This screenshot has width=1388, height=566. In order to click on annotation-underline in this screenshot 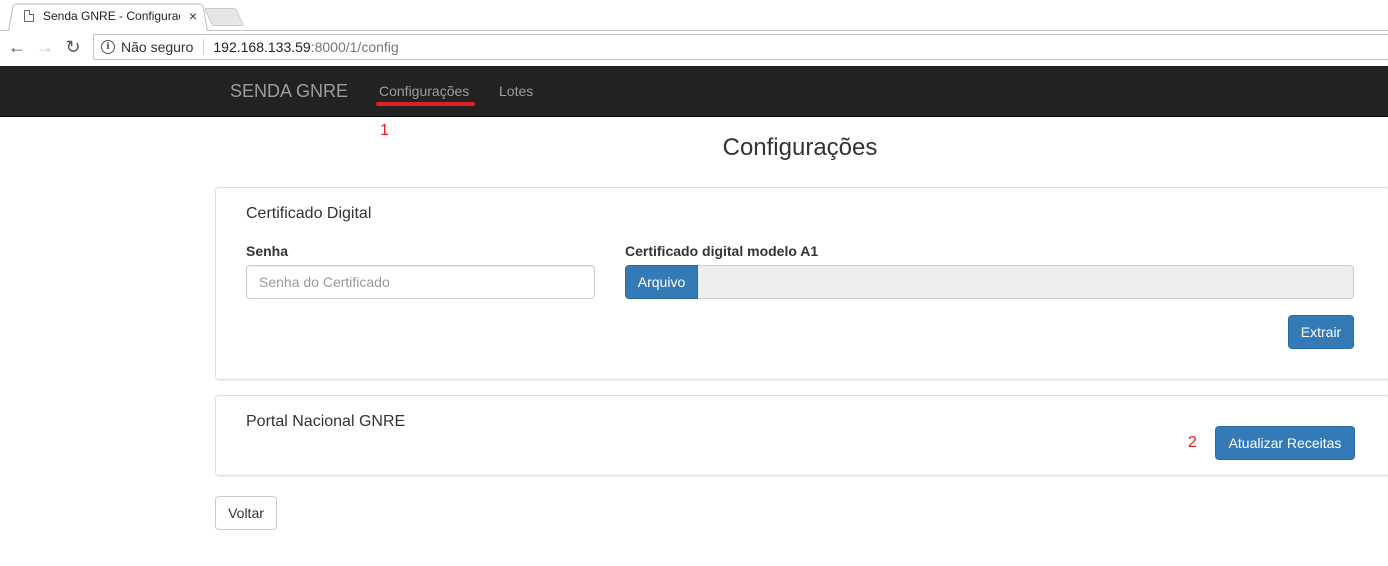, I will do `click(425, 104)`.